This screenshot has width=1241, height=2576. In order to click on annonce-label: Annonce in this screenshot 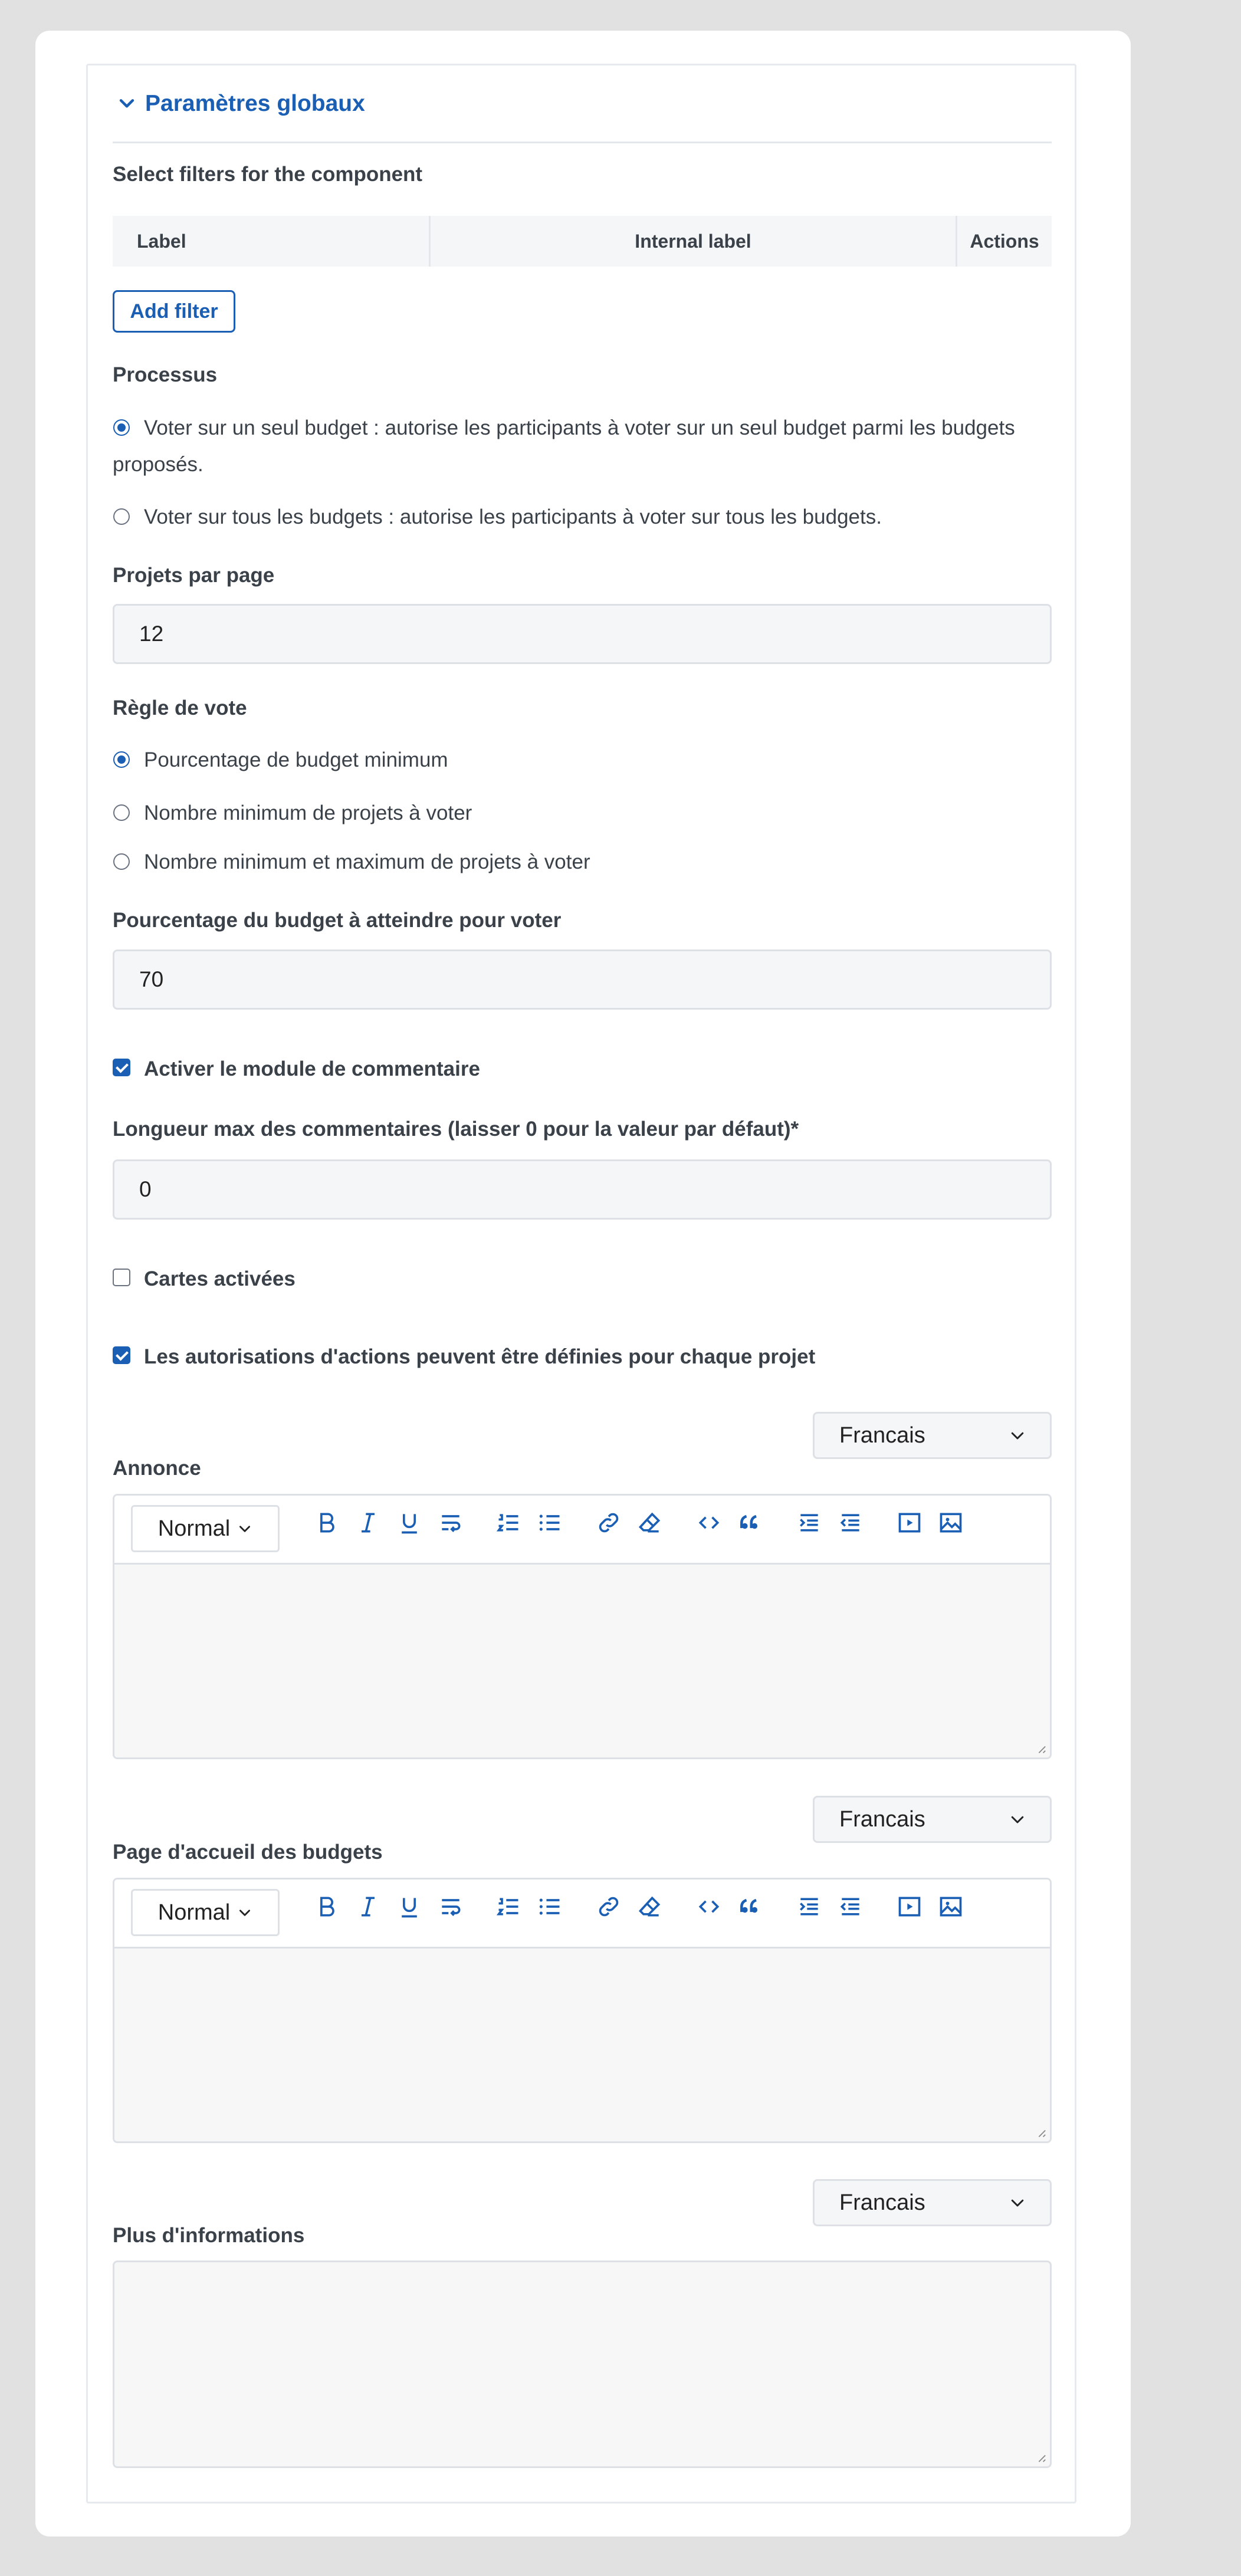, I will do `click(157, 1469)`.